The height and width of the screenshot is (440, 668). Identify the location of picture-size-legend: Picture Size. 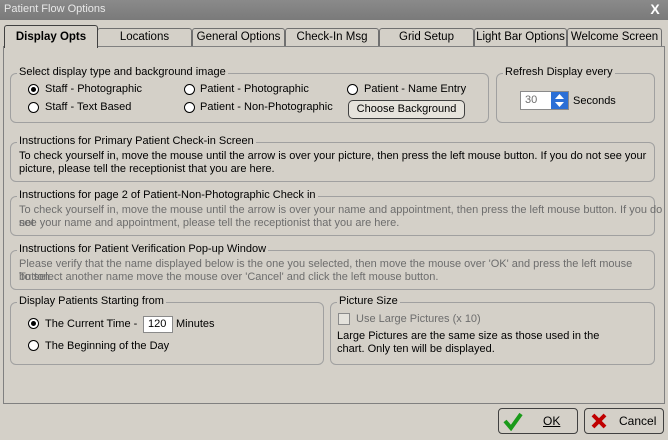
(368, 301).